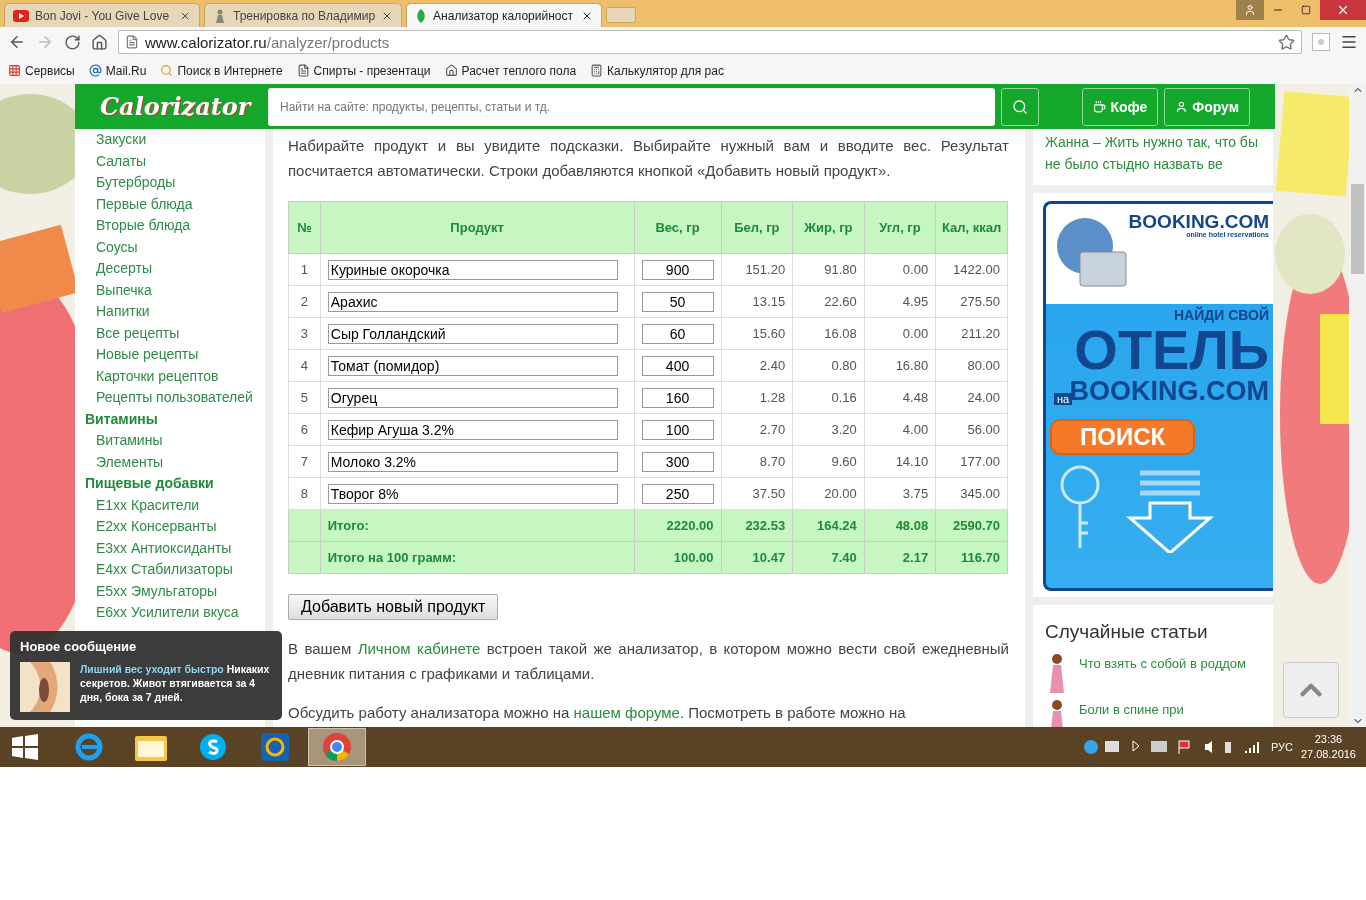  Describe the element at coordinates (828, 333) in the screenshot. I see `table-cell: 16.08` at that location.